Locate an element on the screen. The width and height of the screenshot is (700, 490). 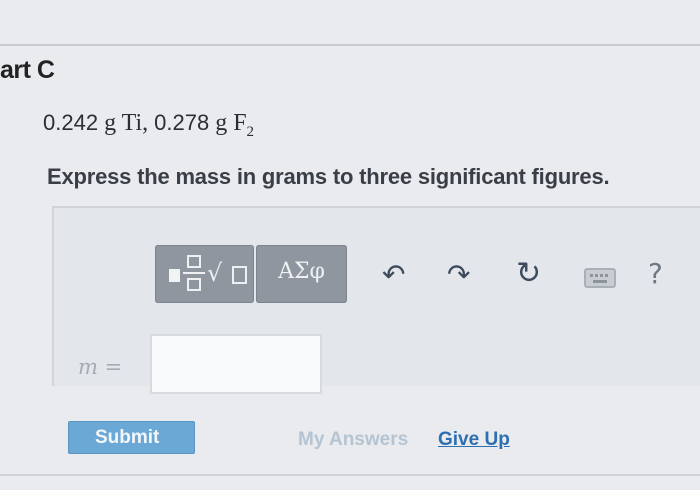
answer-input is located at coordinates (236, 364).